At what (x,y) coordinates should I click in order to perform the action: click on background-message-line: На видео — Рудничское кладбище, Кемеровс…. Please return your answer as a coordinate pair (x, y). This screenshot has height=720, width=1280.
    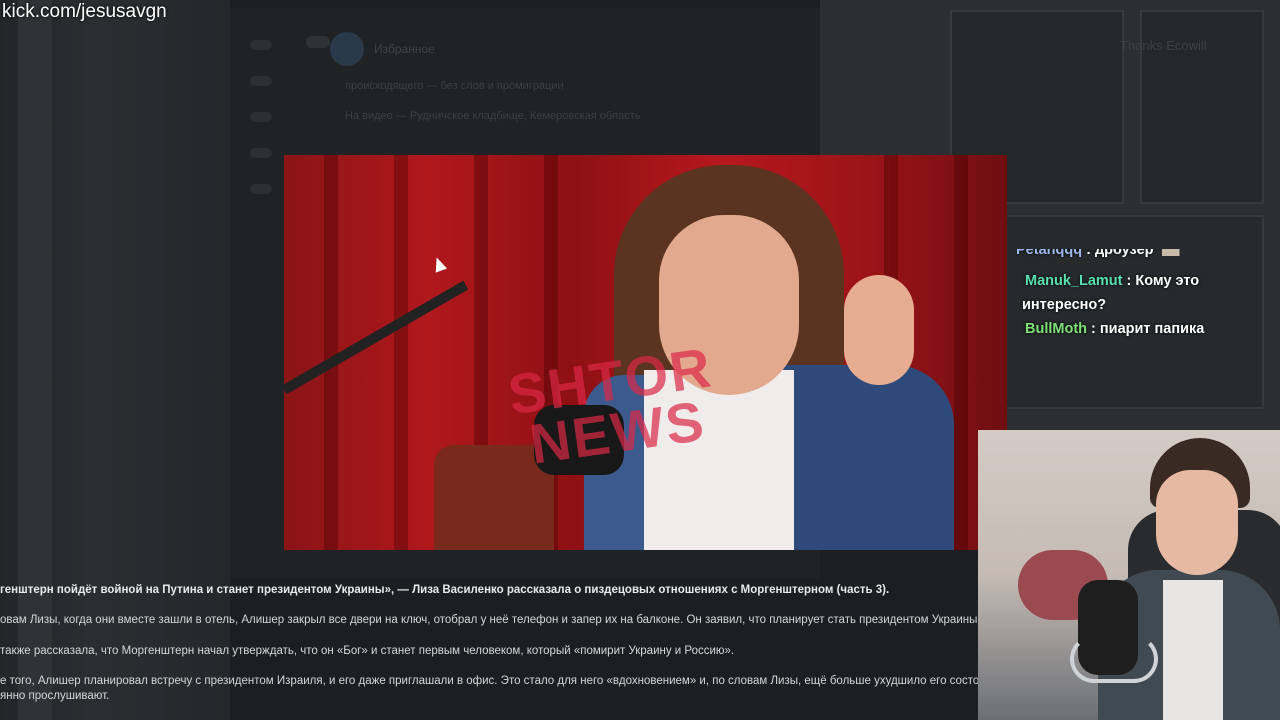
    Looking at the image, I should click on (493, 116).